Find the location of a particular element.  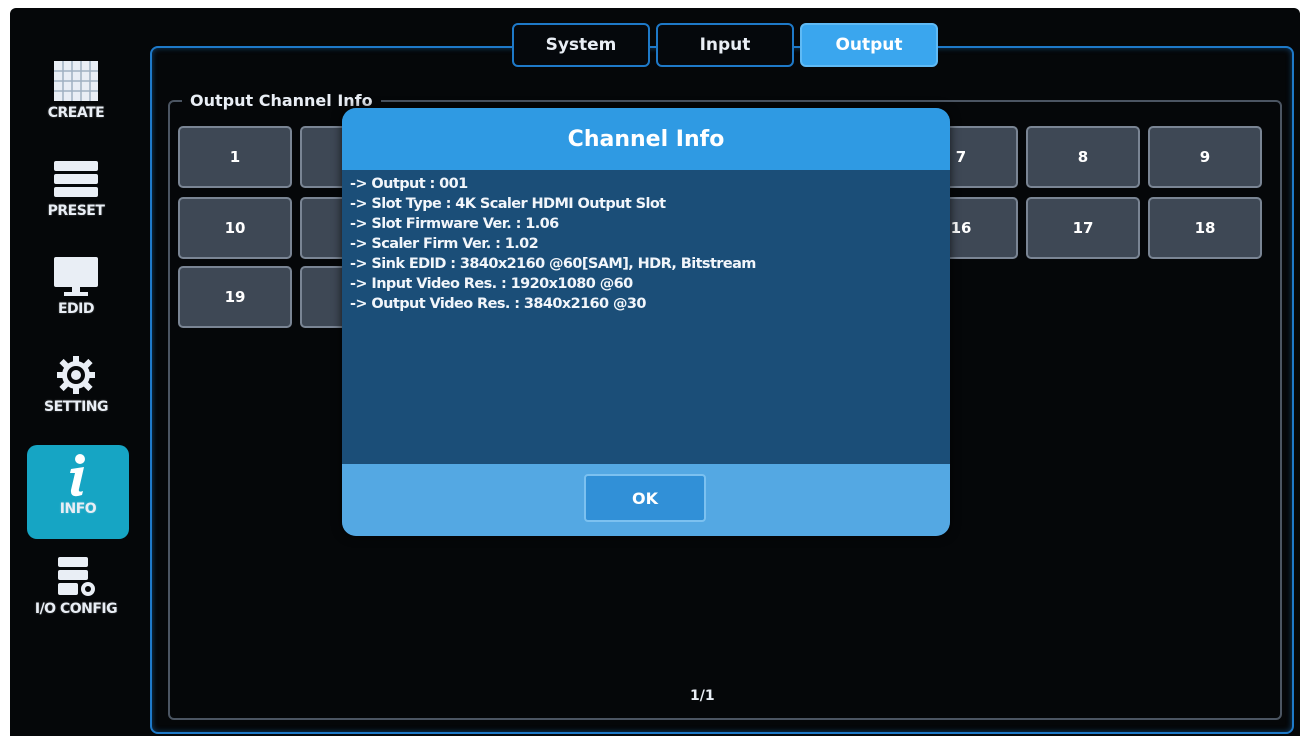

info-line: -> Output : 001 is located at coordinates (409, 184).